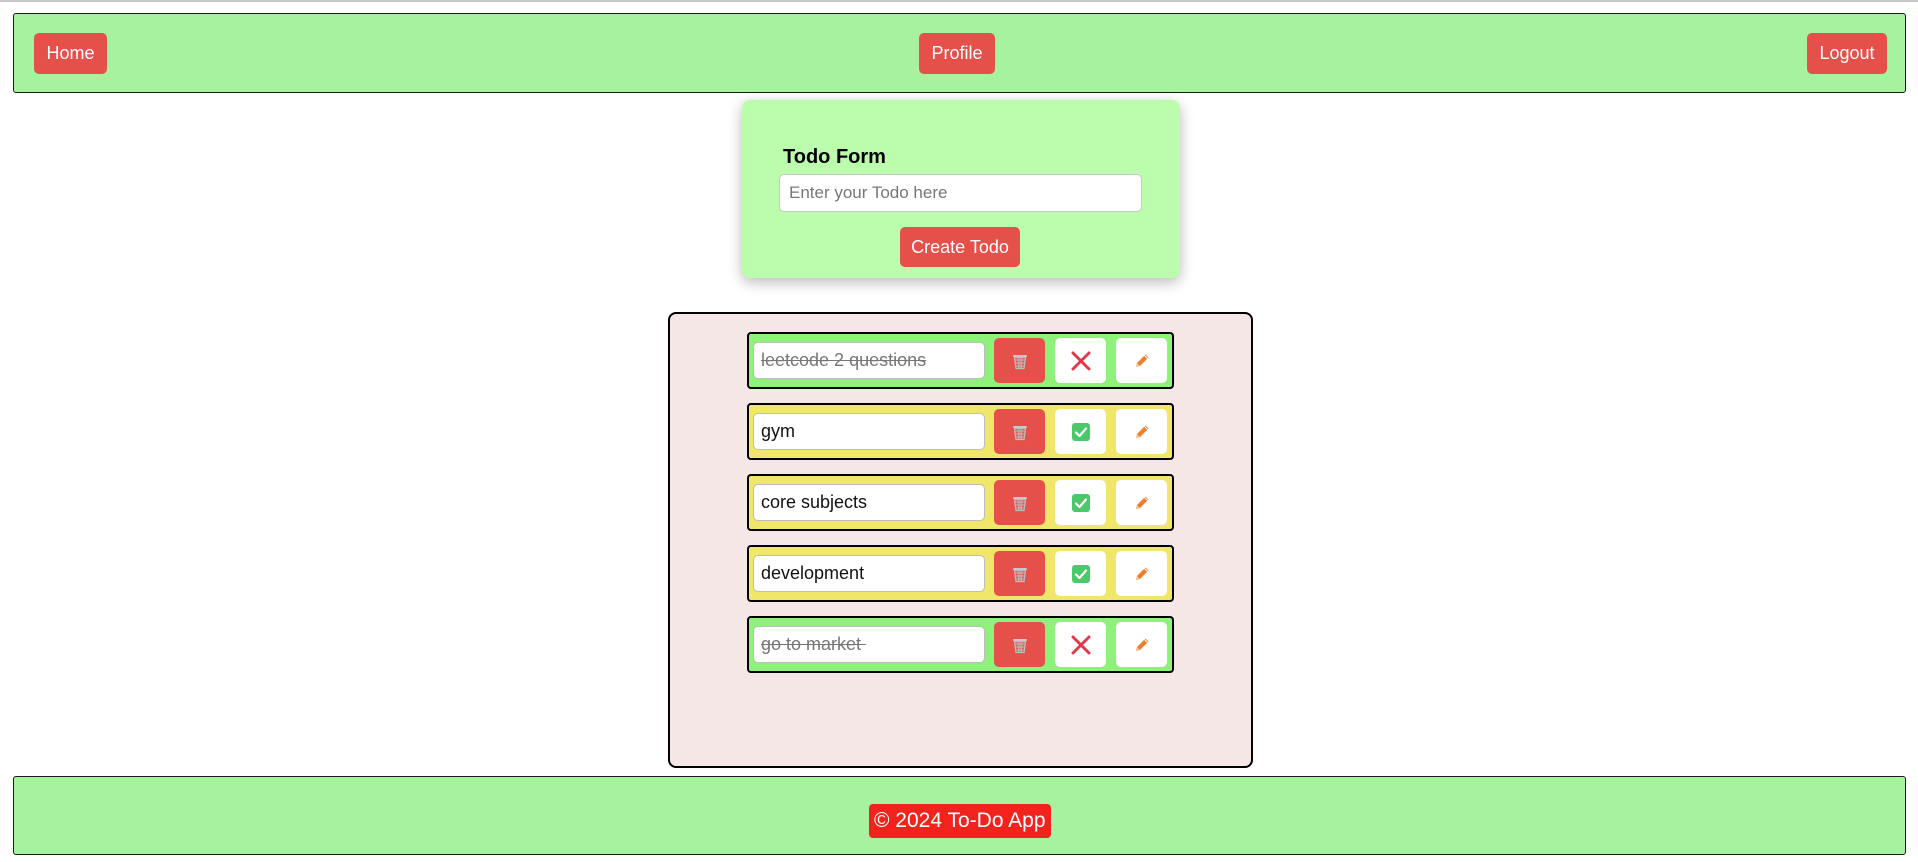 The image size is (1918, 862). What do you see at coordinates (960, 247) in the screenshot?
I see `create-todo-button: Create Todo` at bounding box center [960, 247].